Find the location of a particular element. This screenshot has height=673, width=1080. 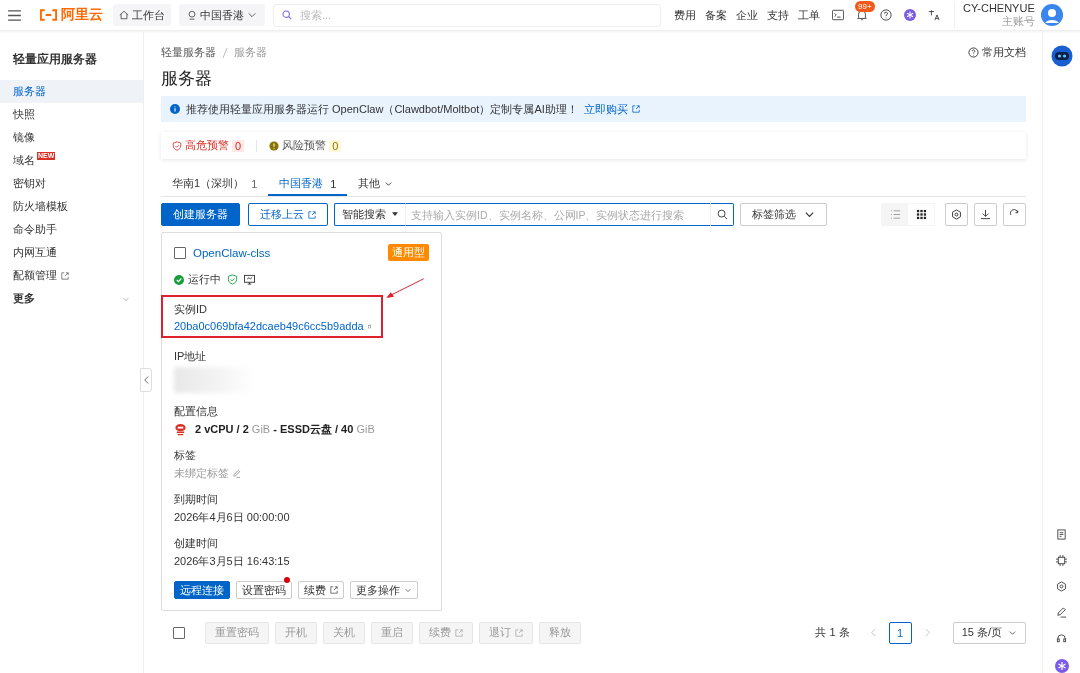

nav-link: 企业 is located at coordinates (747, 15).